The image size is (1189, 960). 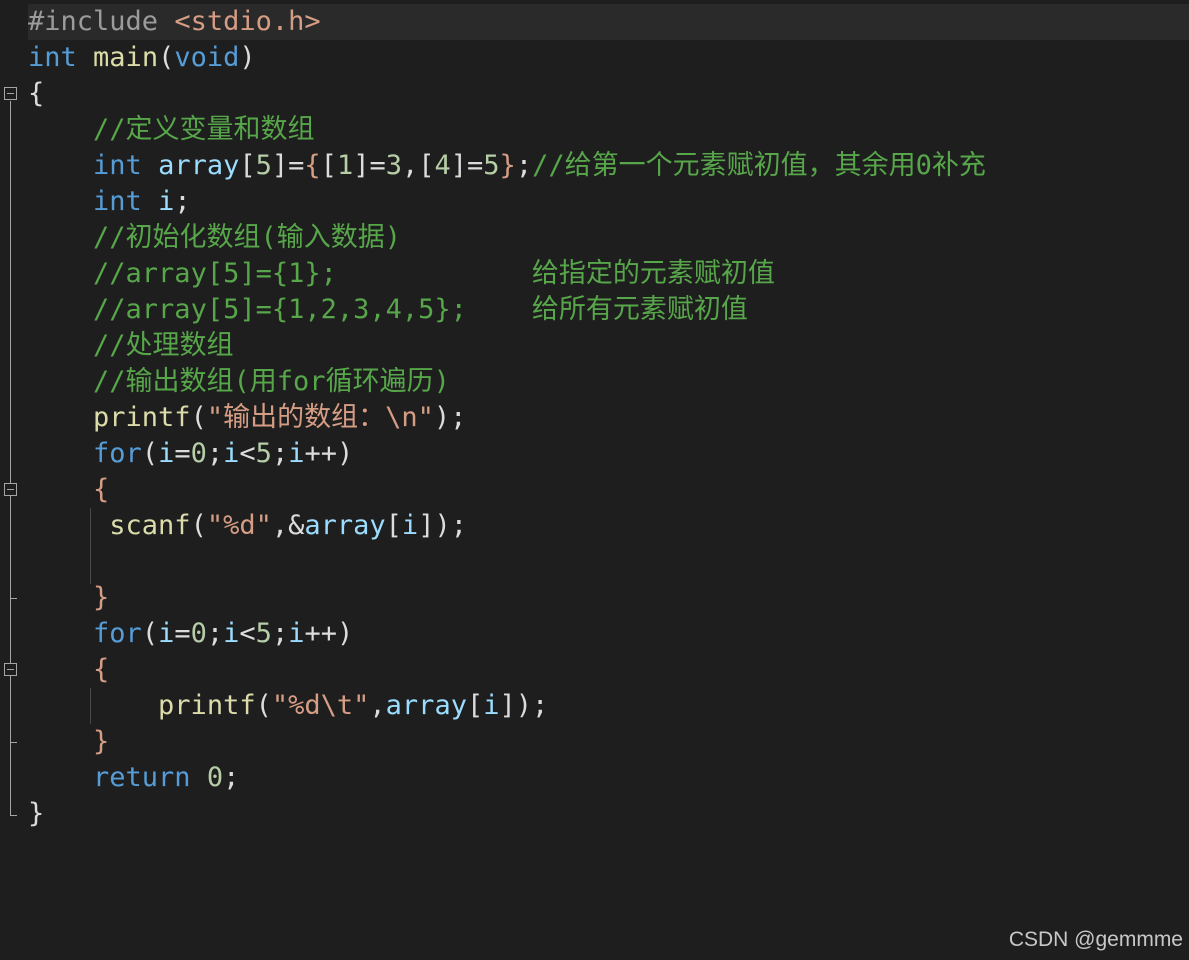 I want to click on code-token-text: }, so click(x=36, y=813).